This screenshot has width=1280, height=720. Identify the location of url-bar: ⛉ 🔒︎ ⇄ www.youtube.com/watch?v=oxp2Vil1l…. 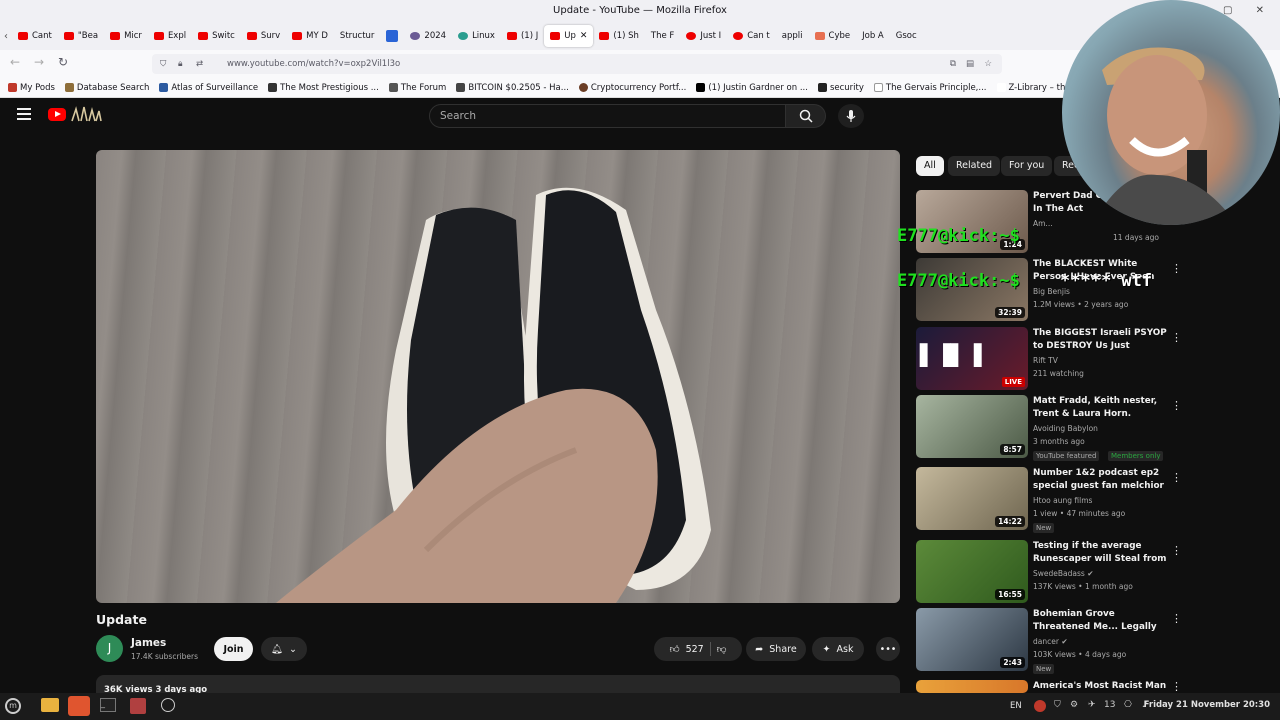
(577, 64).